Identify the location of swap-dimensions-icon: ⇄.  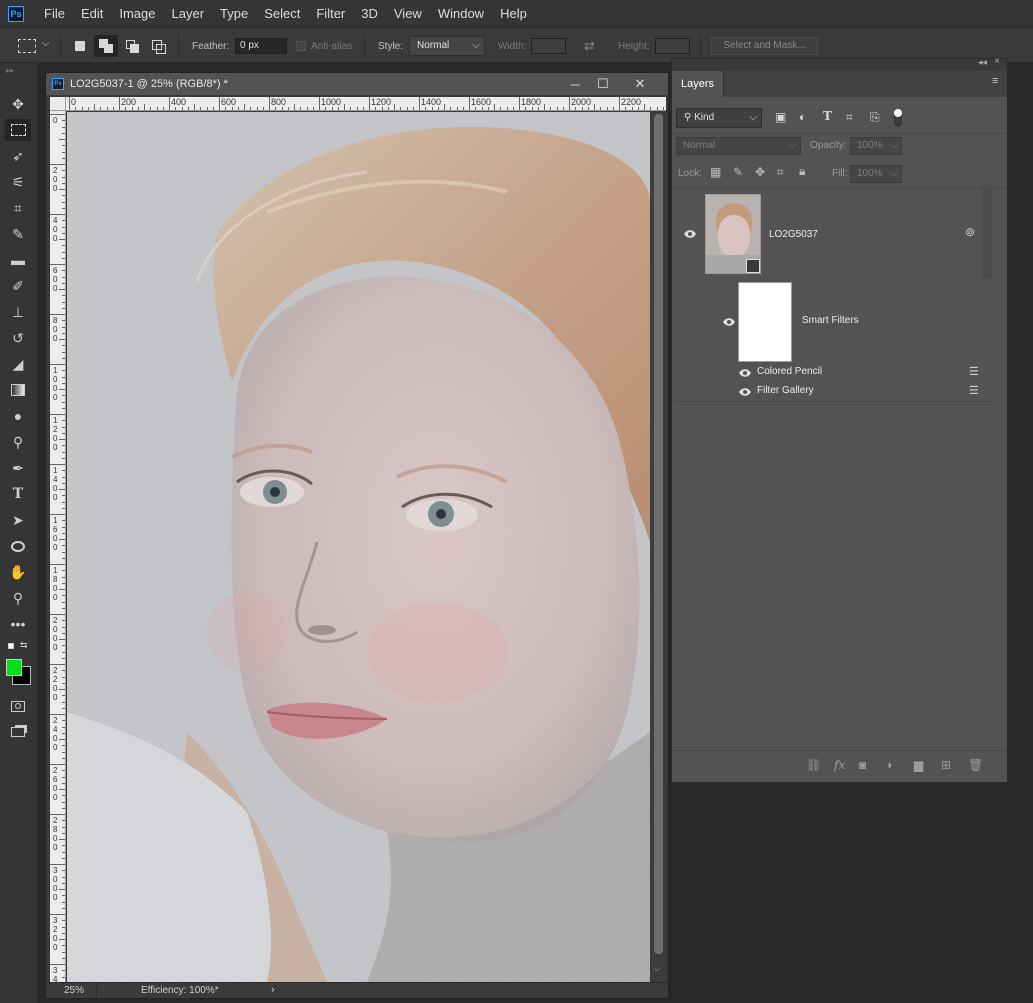
(589, 46).